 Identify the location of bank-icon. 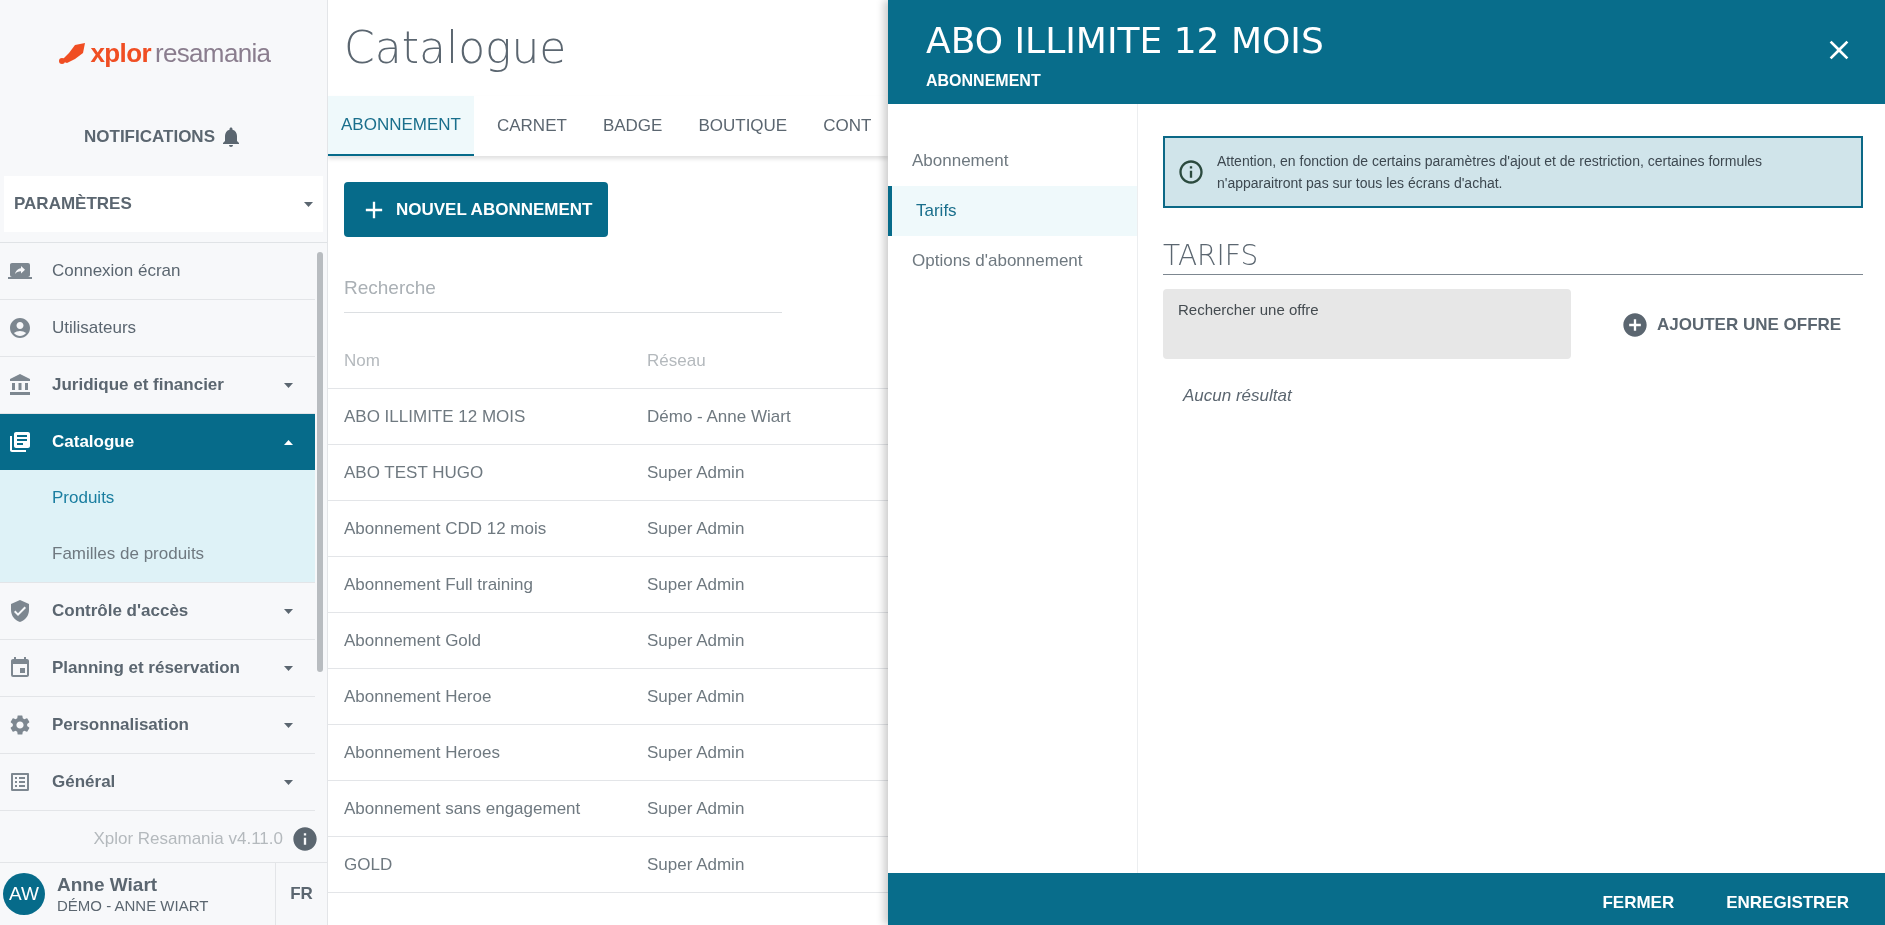
(20, 385).